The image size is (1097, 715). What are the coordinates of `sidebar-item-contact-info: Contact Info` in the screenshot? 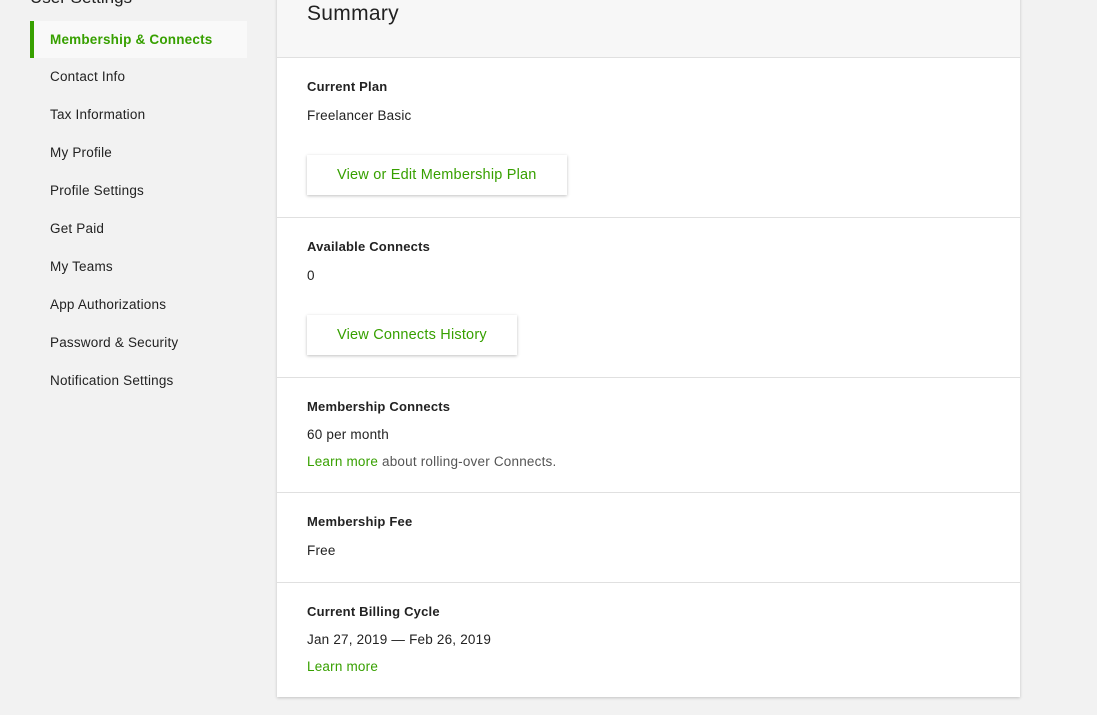 It's located at (138, 77).